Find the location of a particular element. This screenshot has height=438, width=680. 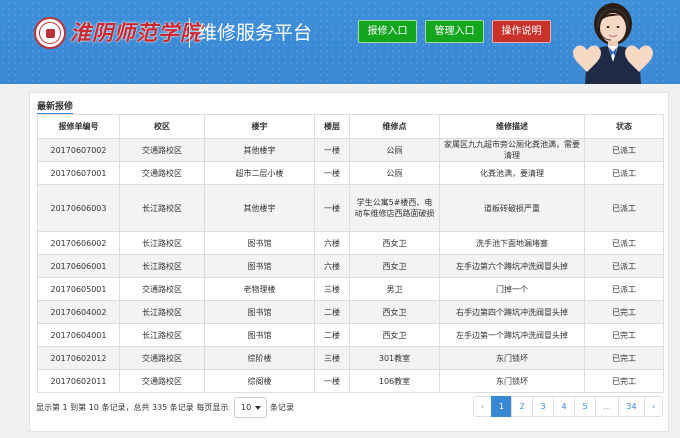

pagination-page-1: 1 is located at coordinates (501, 406).